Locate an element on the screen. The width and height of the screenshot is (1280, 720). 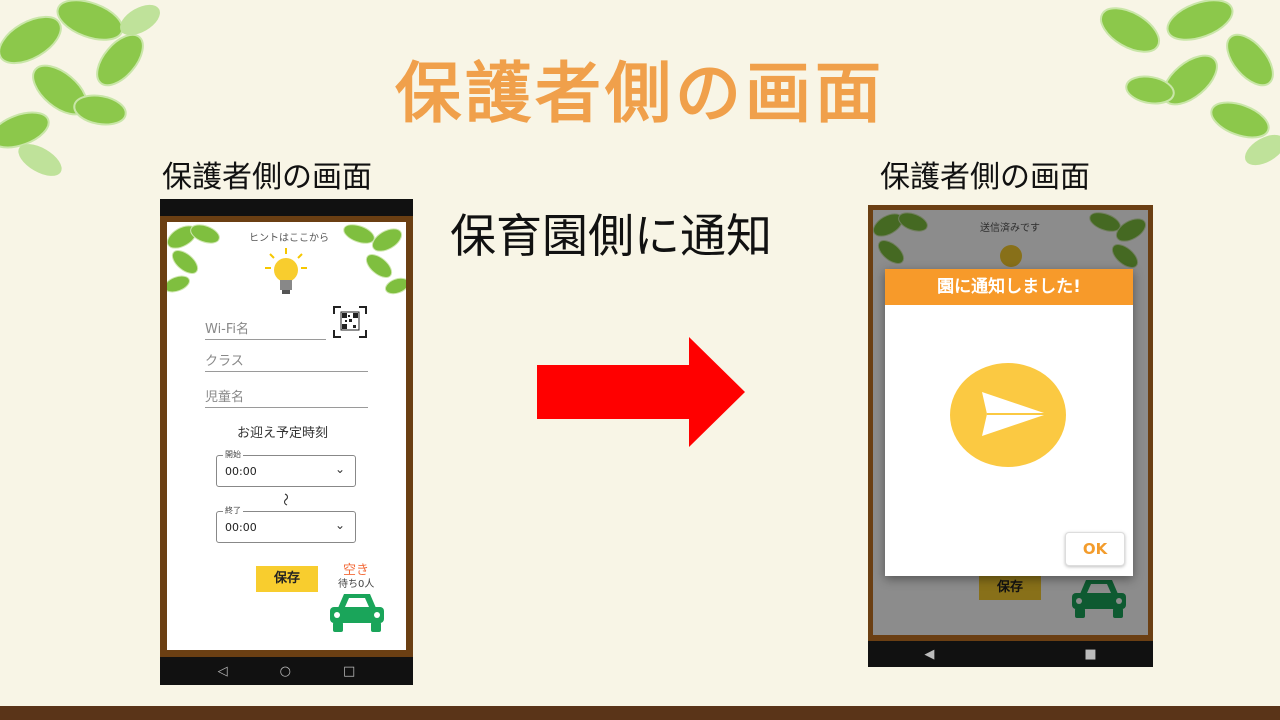
tilde: 〜 is located at coordinates (285, 499).